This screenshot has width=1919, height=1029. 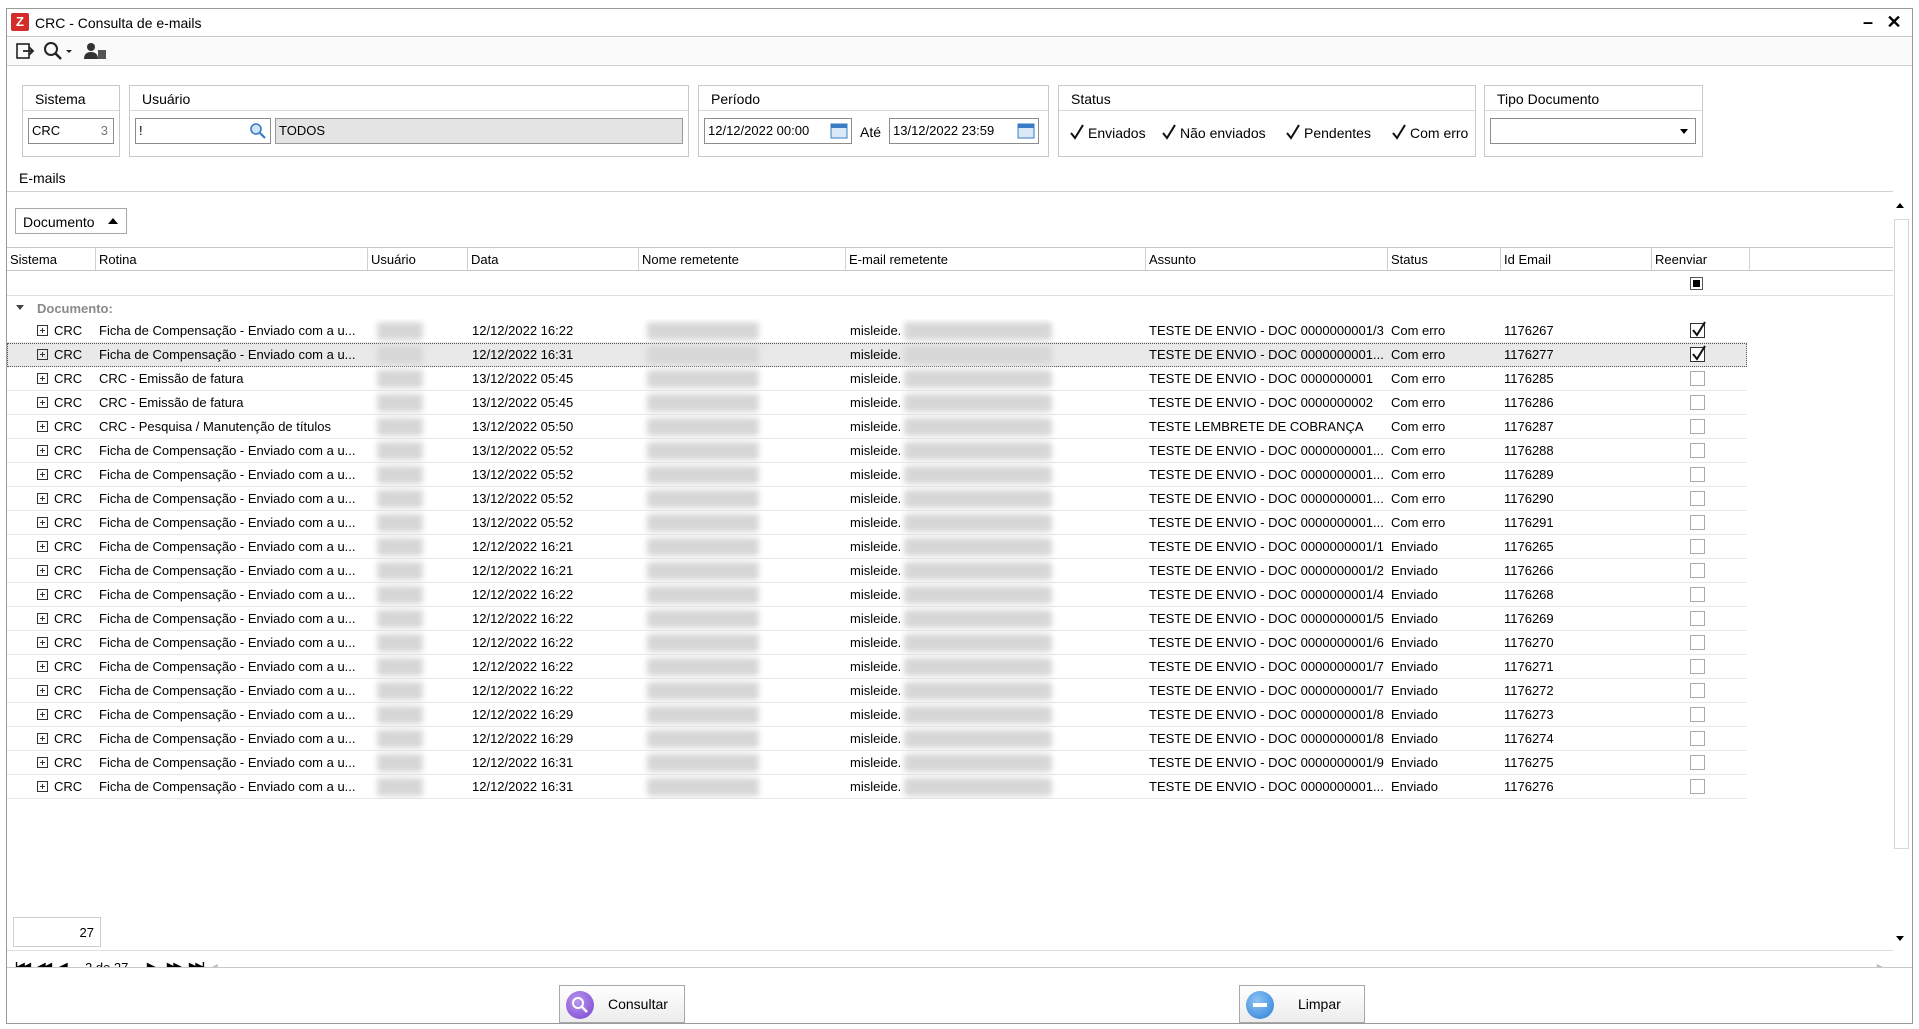 What do you see at coordinates (71, 131) in the screenshot?
I see `sistema-input: CRC 3` at bounding box center [71, 131].